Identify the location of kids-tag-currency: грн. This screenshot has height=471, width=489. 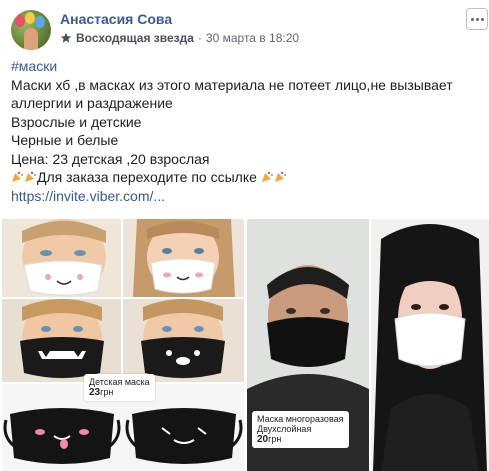
(107, 392).